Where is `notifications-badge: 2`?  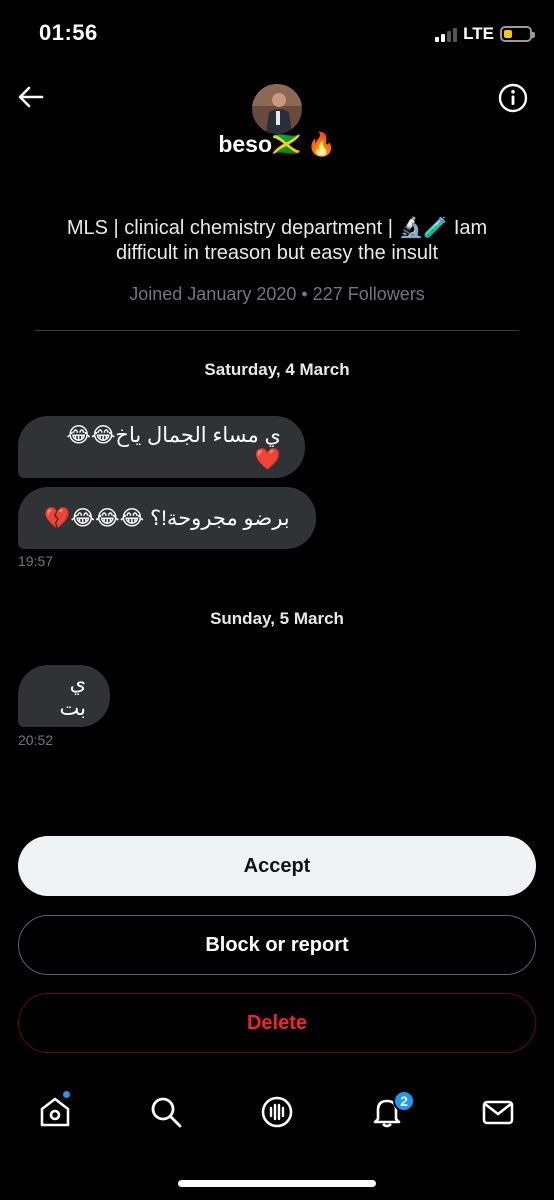
notifications-badge: 2 is located at coordinates (404, 1101).